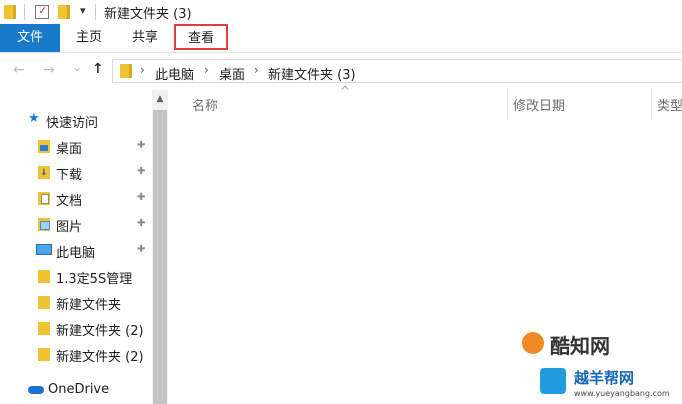 The width and height of the screenshot is (682, 404). What do you see at coordinates (622, 393) in the screenshot?
I see `watermark-url: www.yueyangbang.com` at bounding box center [622, 393].